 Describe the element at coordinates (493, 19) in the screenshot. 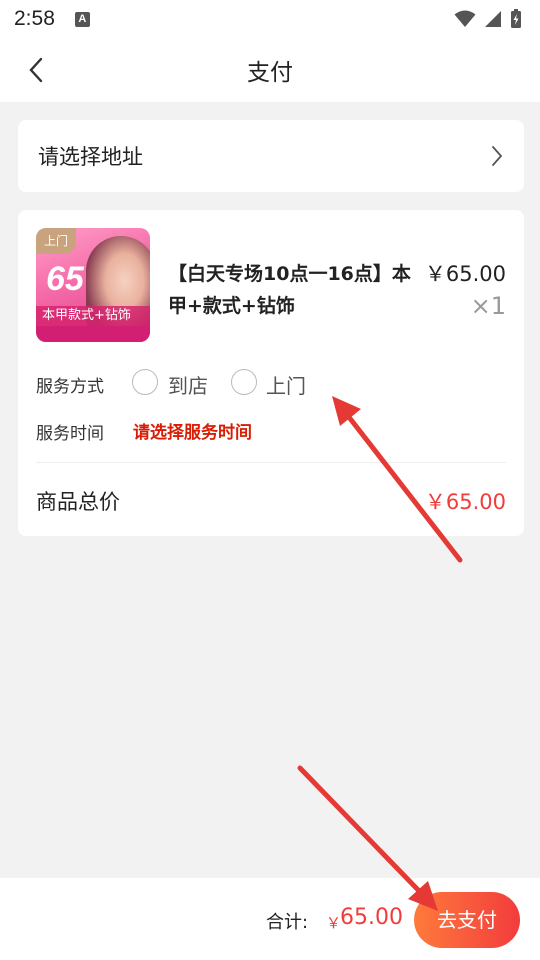

I see `signal-icon` at that location.